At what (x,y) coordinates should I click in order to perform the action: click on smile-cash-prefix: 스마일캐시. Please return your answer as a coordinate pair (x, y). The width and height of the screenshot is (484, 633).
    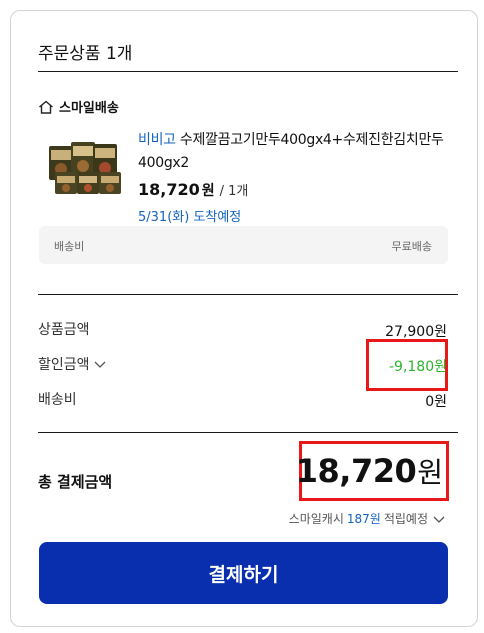
    Looking at the image, I should click on (316, 519).